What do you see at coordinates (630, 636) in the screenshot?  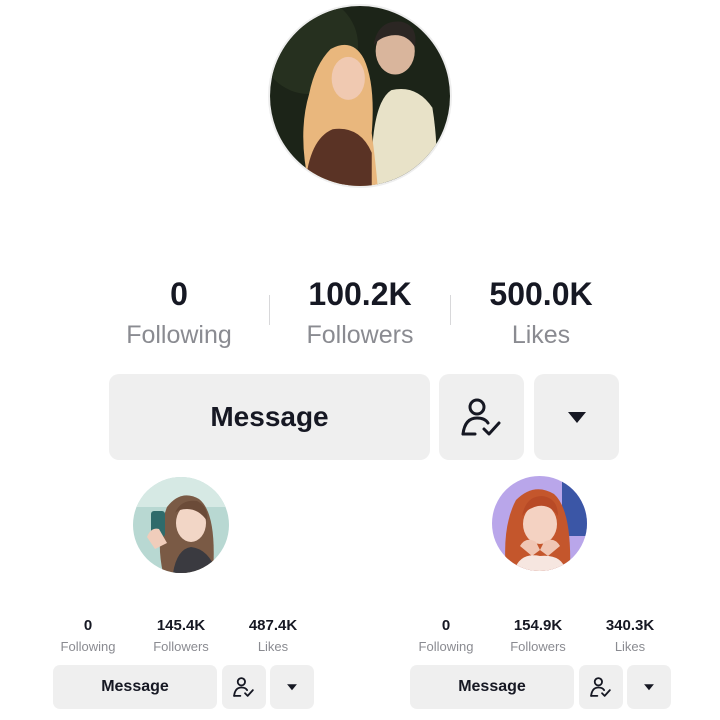 I see `stat-likes: 340.3K Likes` at bounding box center [630, 636].